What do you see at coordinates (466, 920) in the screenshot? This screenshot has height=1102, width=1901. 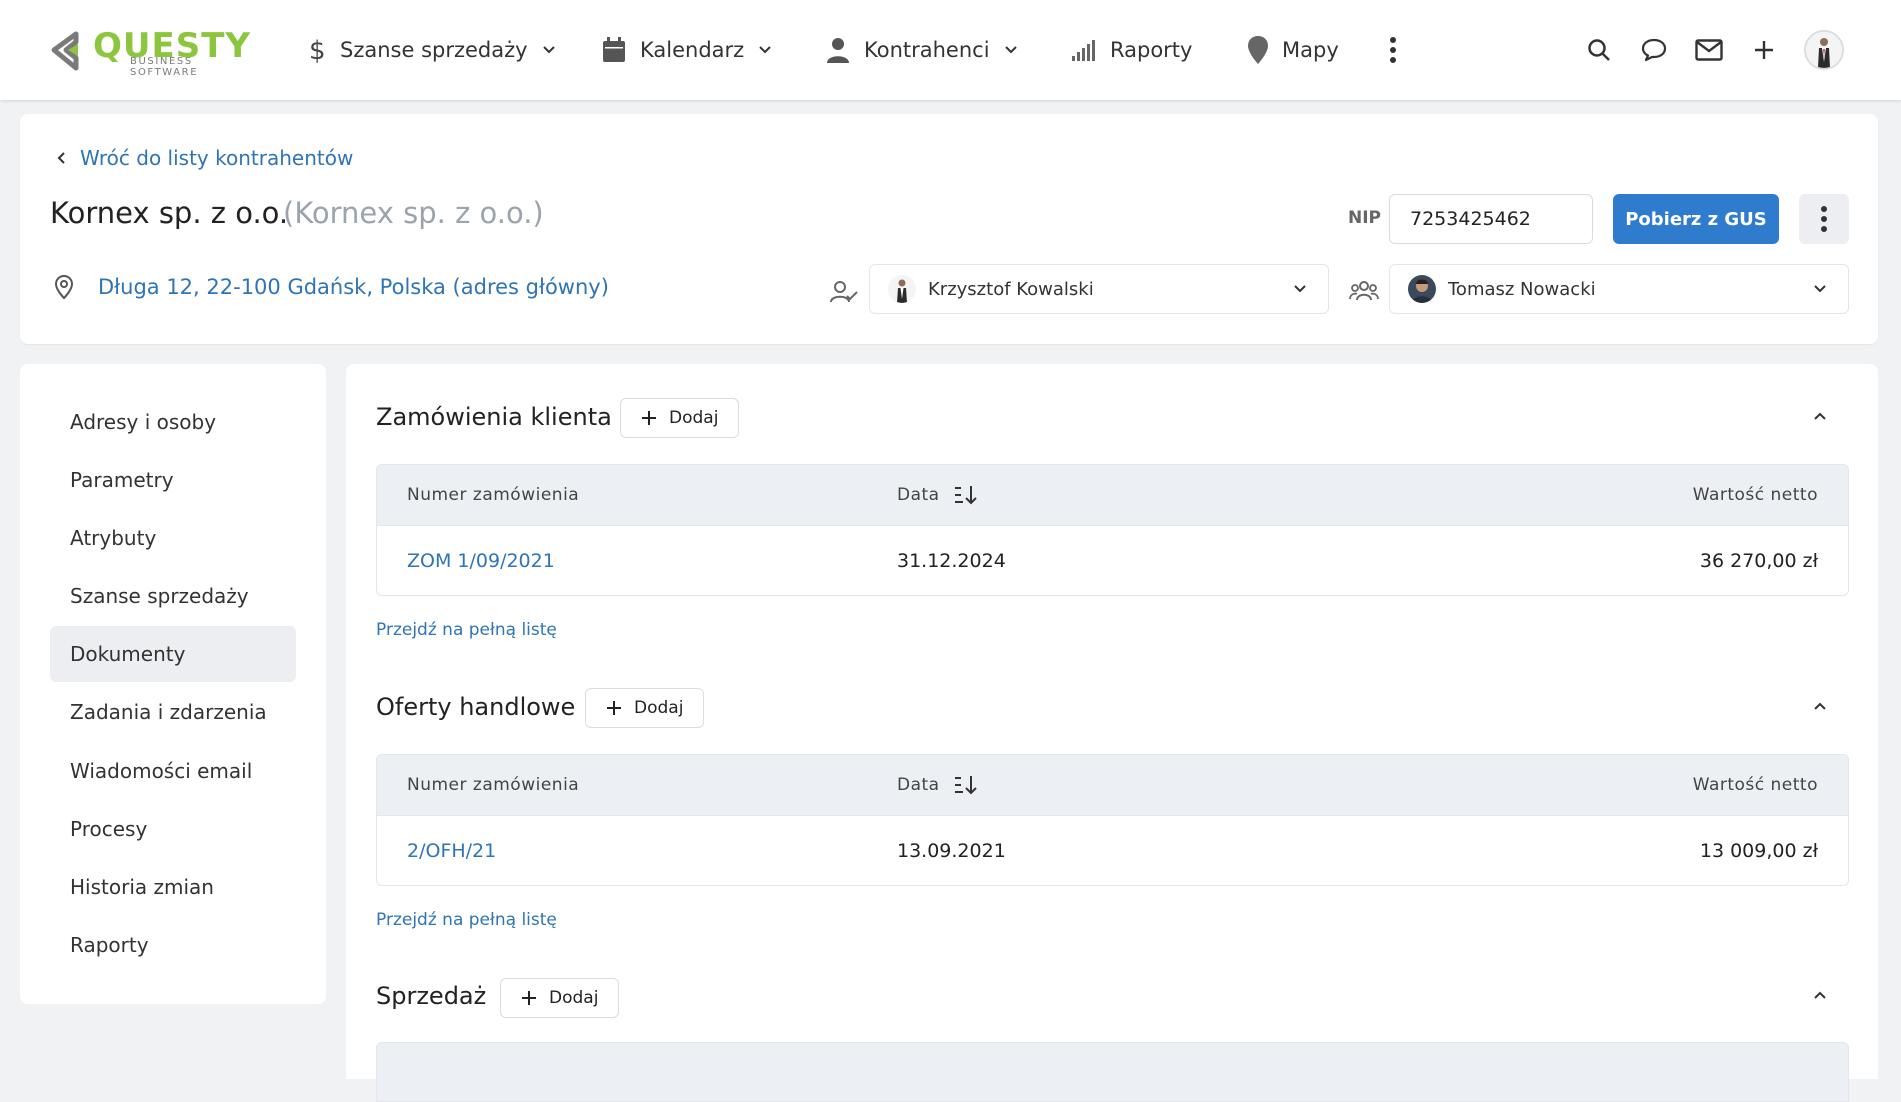 I see `offers-full-list-link: Przejdź na pełną listę` at bounding box center [466, 920].